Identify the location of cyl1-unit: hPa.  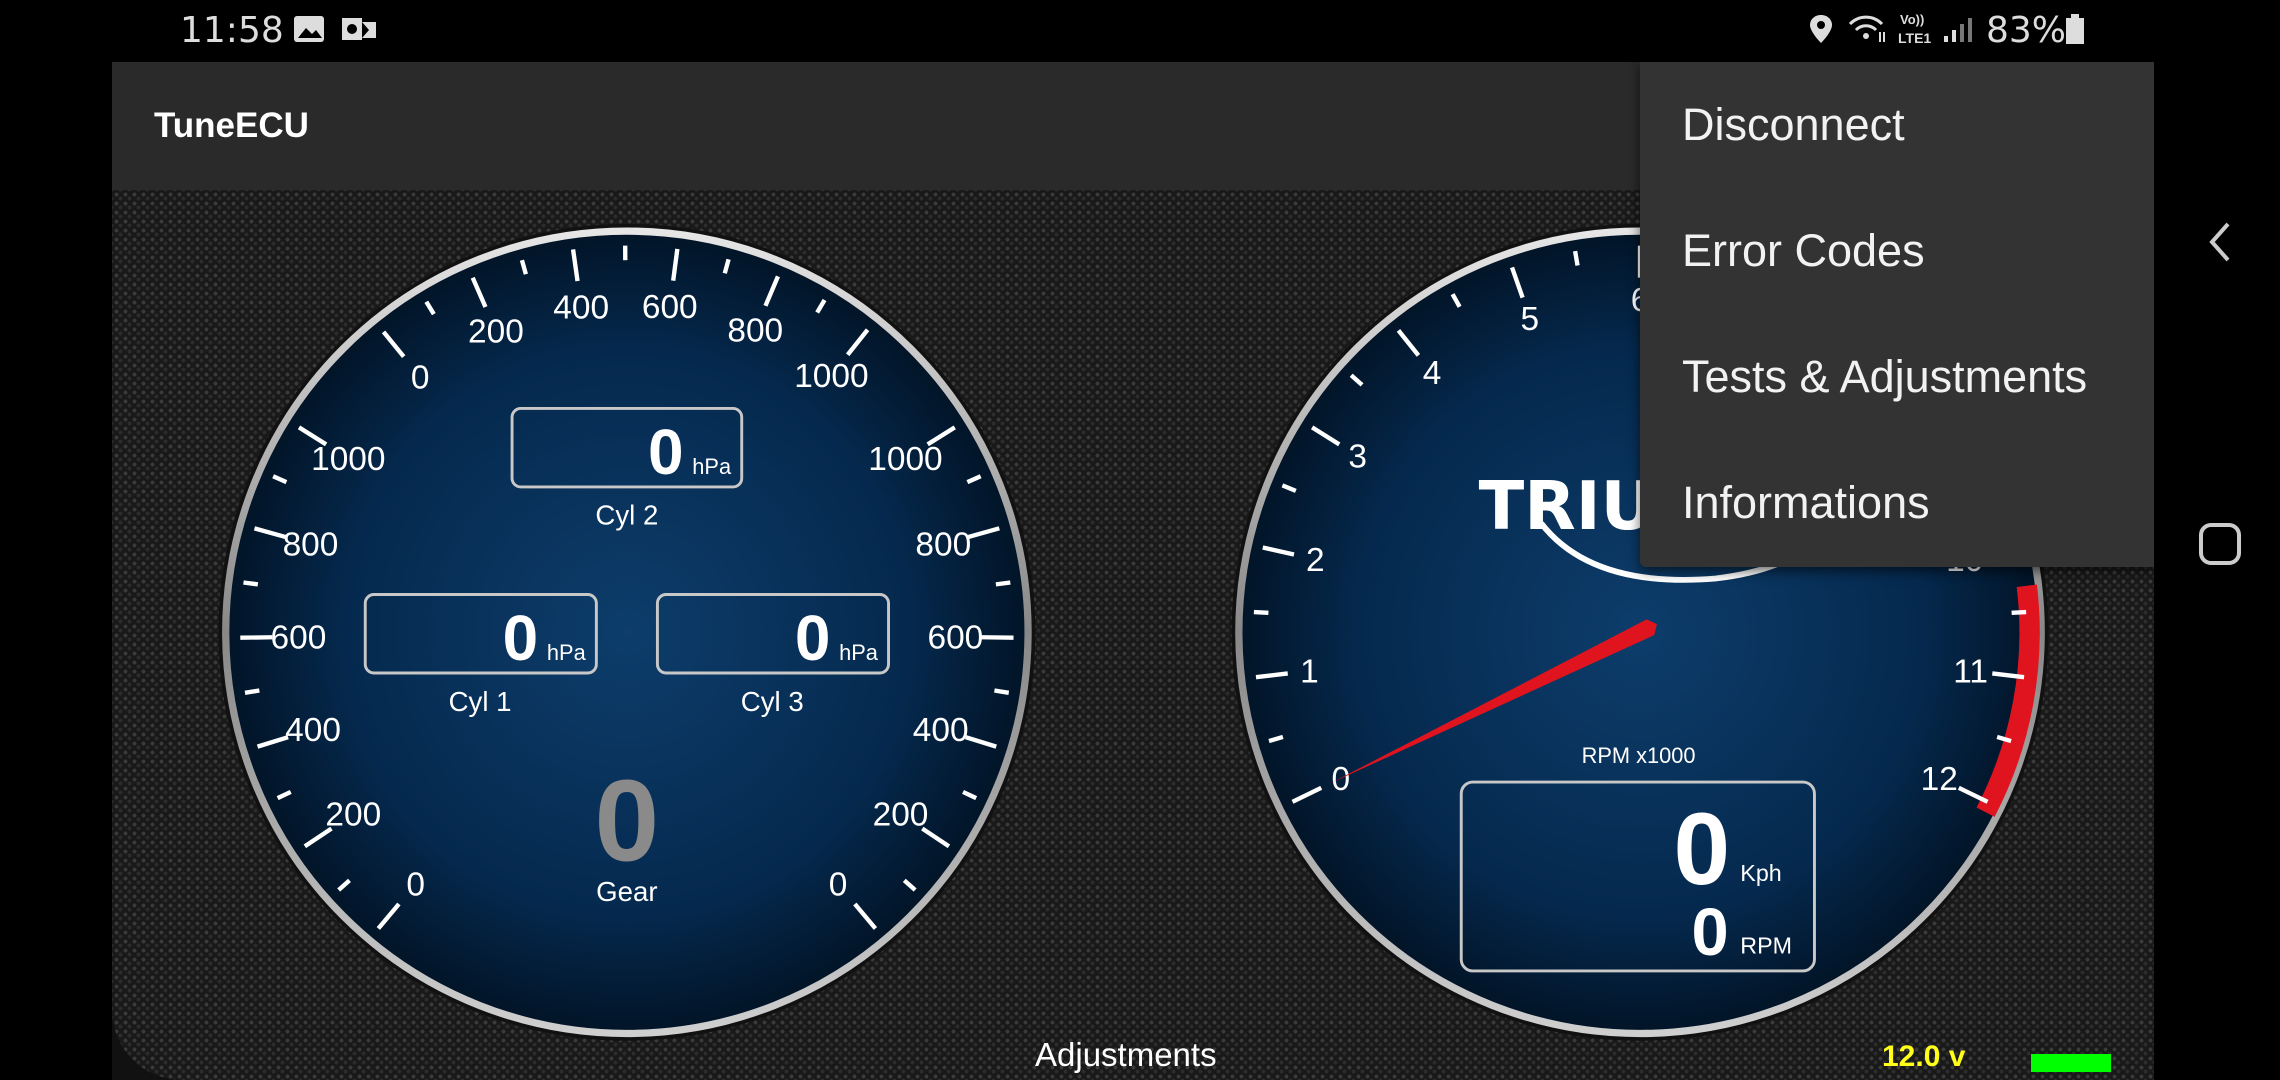
(567, 652).